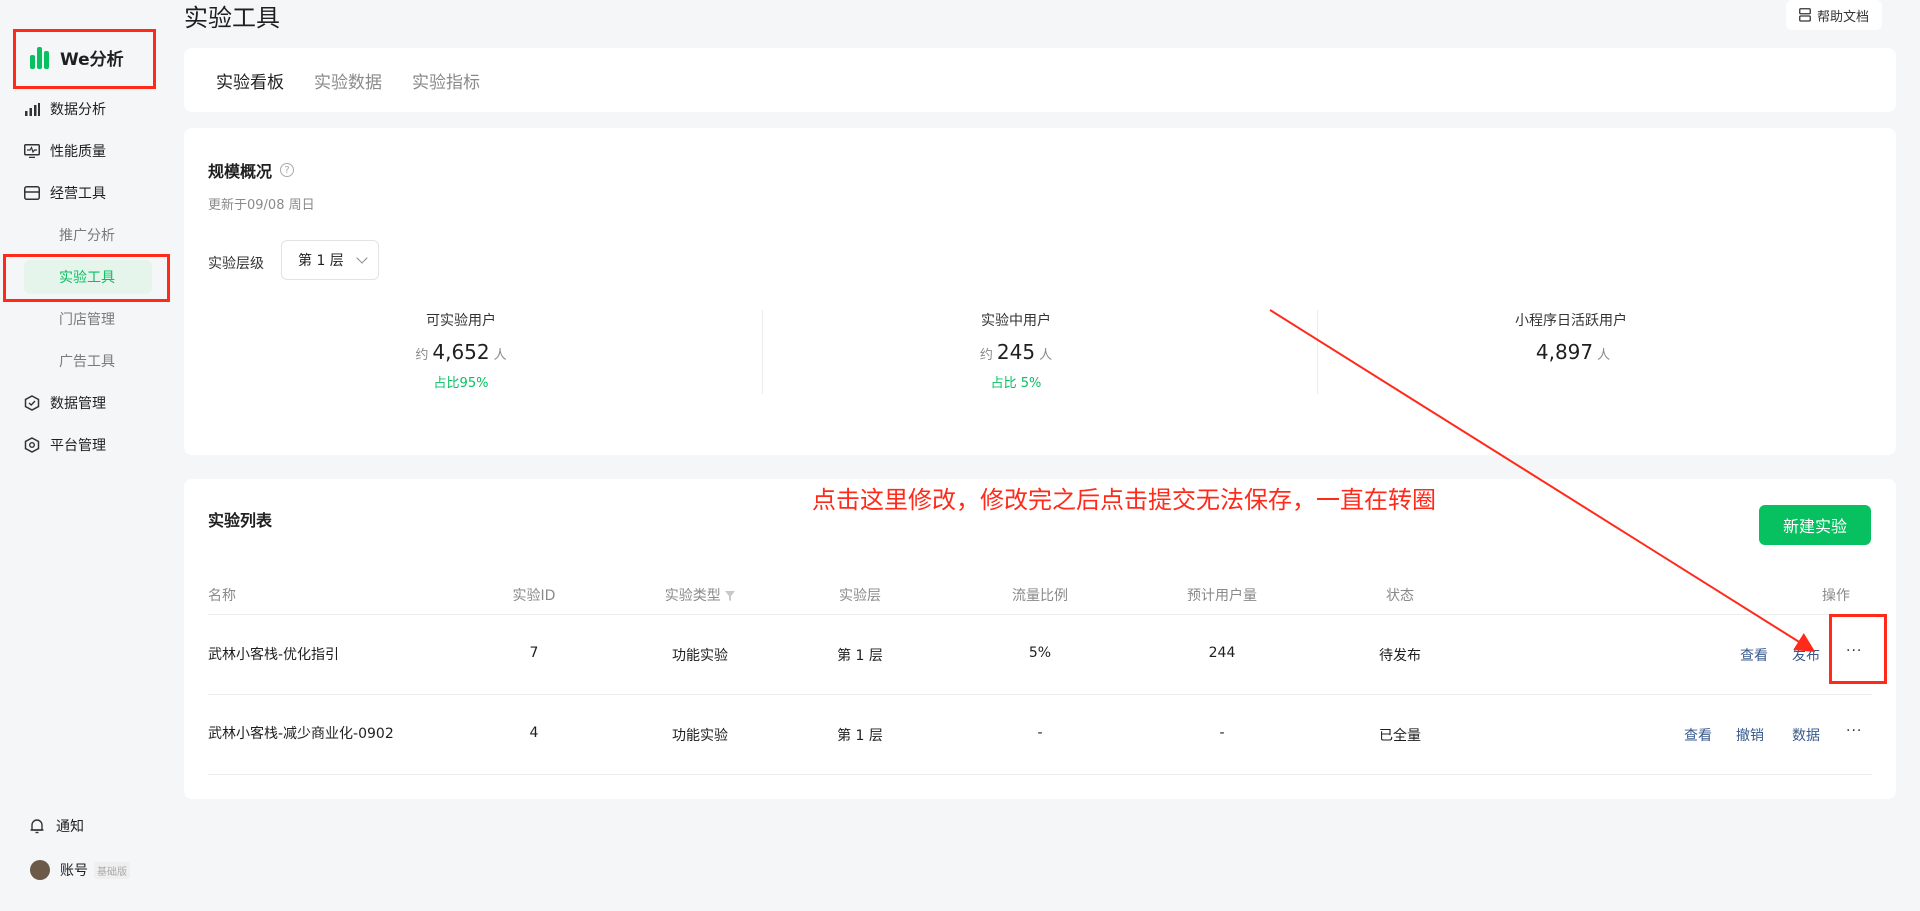 The image size is (1920, 911). Describe the element at coordinates (78, 110) in the screenshot. I see `sidebar-item-label: 数据分析` at that location.